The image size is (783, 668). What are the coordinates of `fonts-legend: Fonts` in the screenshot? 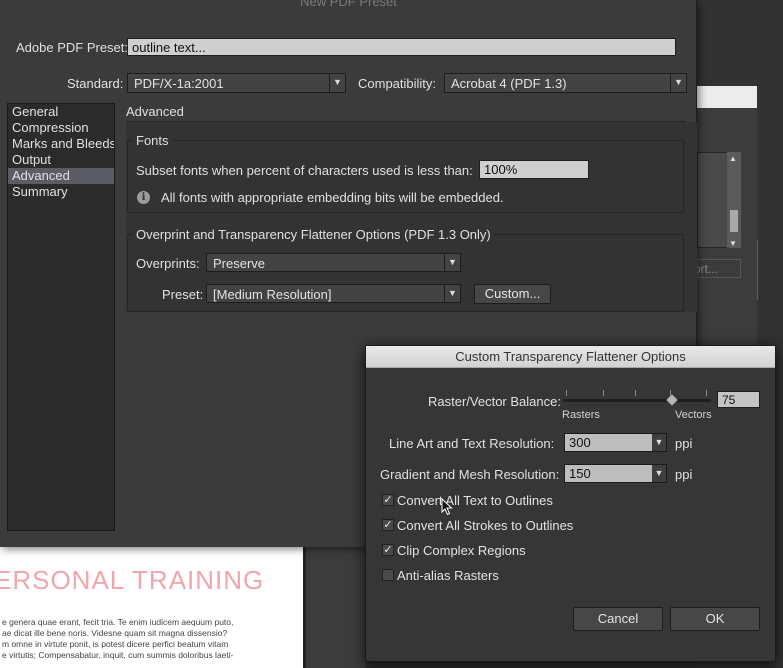 It's located at (152, 140).